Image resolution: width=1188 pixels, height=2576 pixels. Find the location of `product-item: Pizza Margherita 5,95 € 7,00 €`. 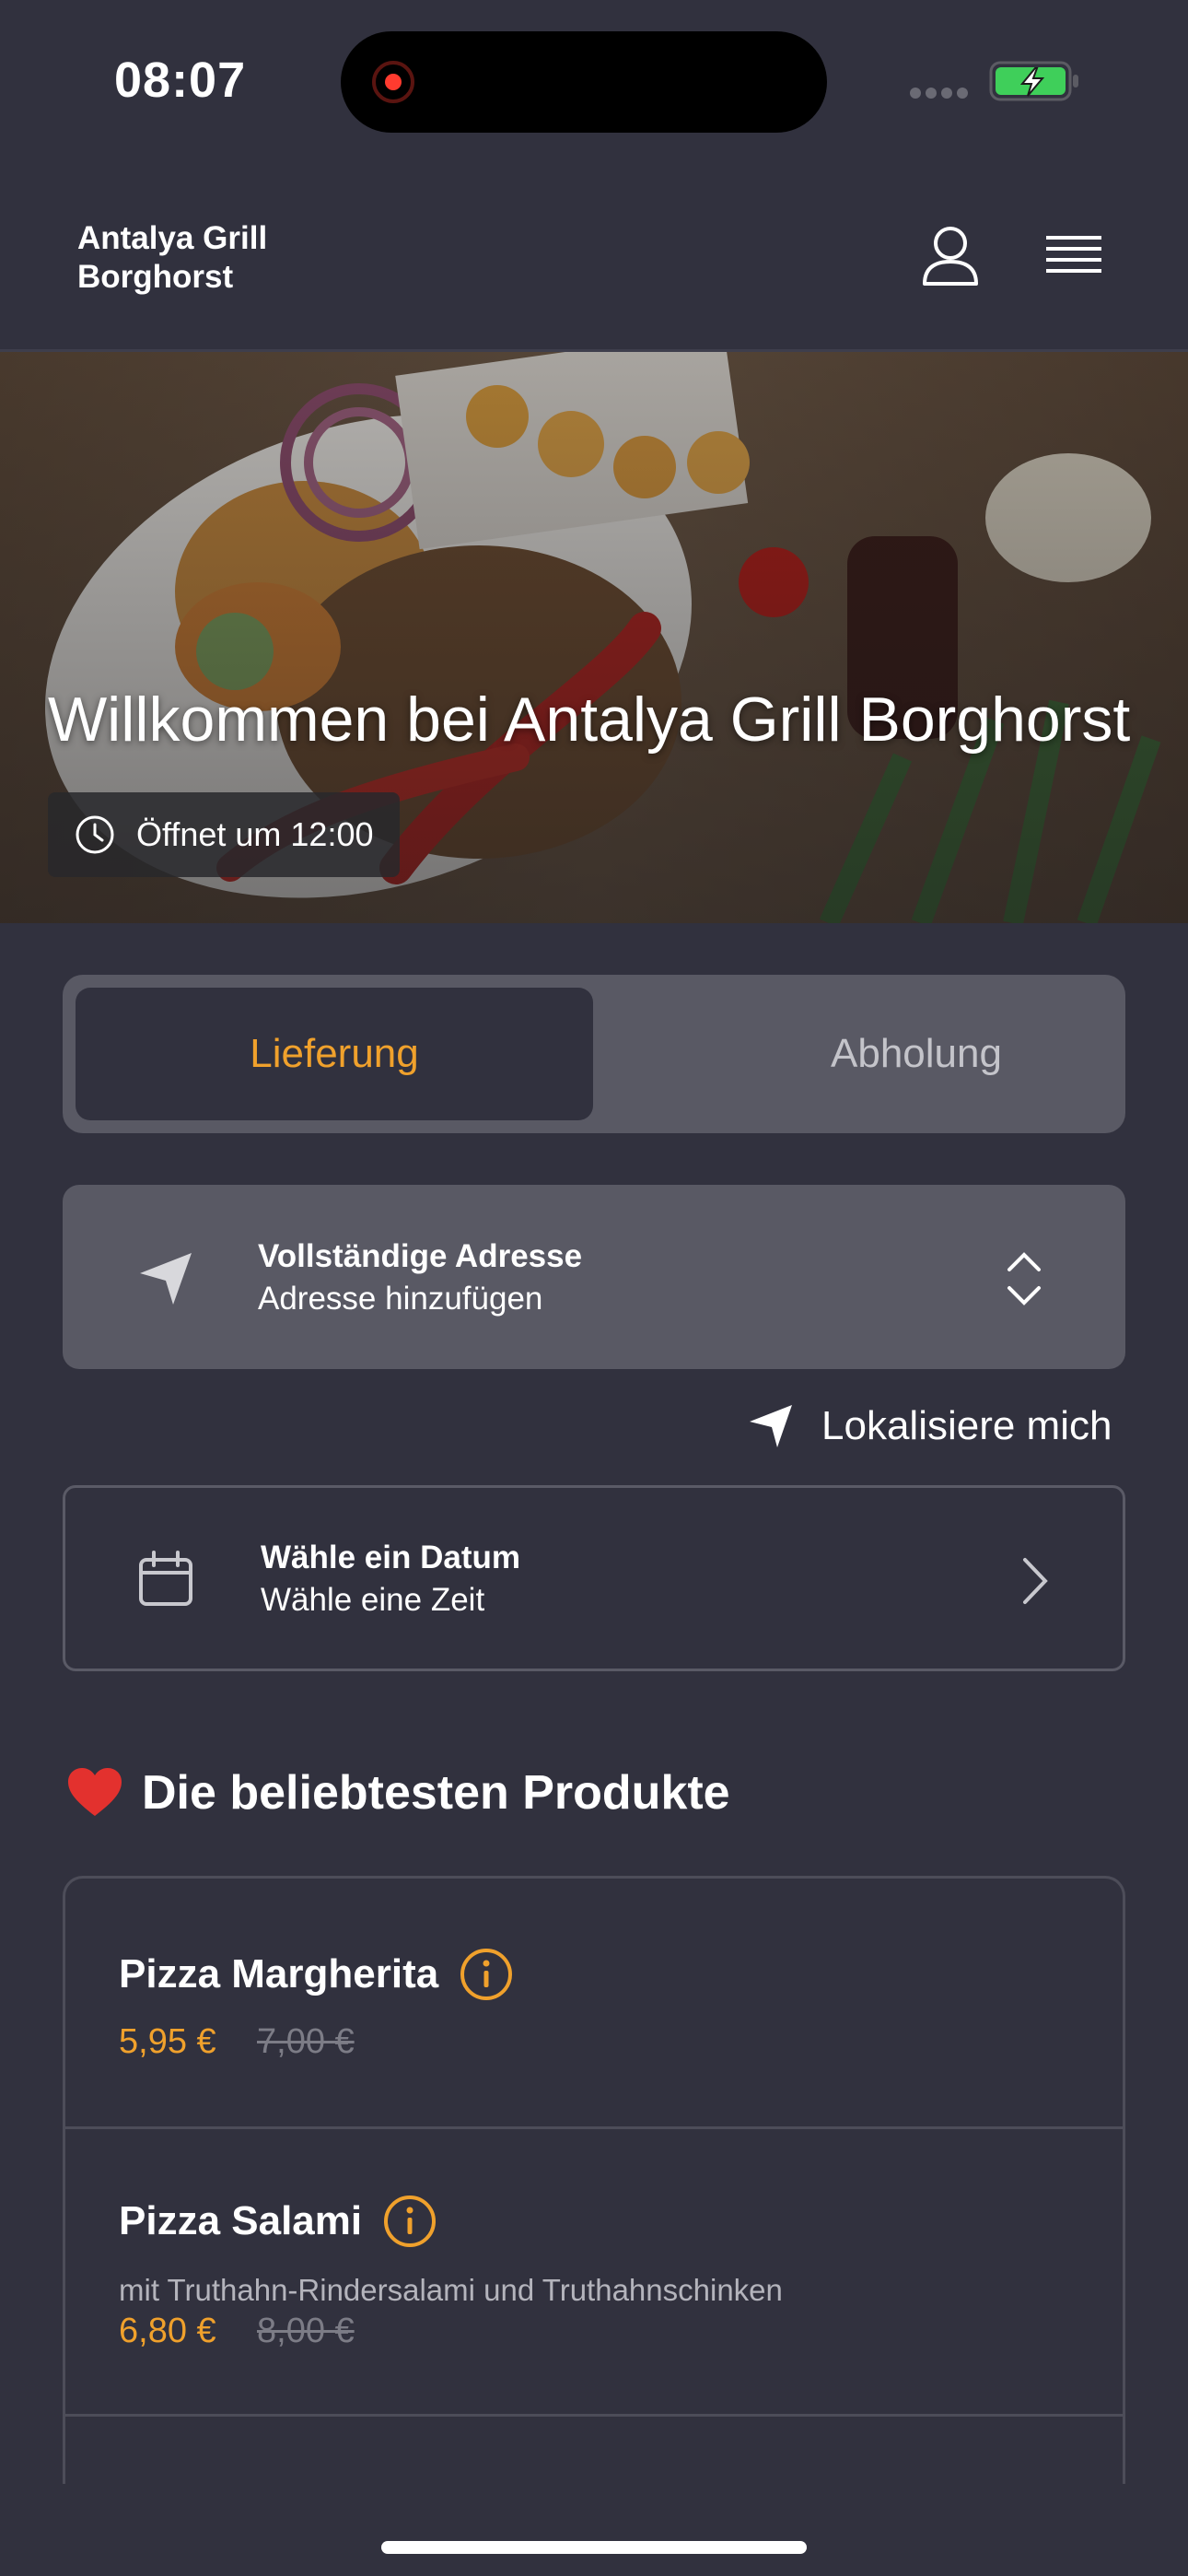

product-item: Pizza Margherita 5,95 € 7,00 € is located at coordinates (594, 2004).